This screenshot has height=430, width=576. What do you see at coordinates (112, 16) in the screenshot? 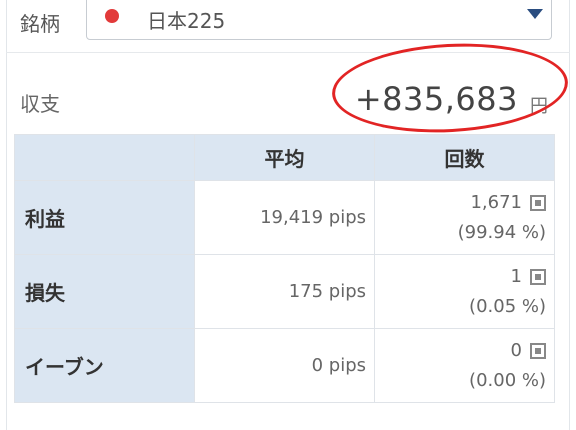
I see `japan-flag-icon` at bounding box center [112, 16].